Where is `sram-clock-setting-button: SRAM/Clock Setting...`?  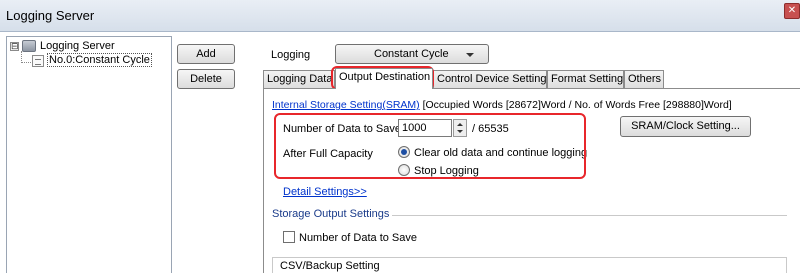
sram-clock-setting-button: SRAM/Clock Setting... is located at coordinates (685, 126).